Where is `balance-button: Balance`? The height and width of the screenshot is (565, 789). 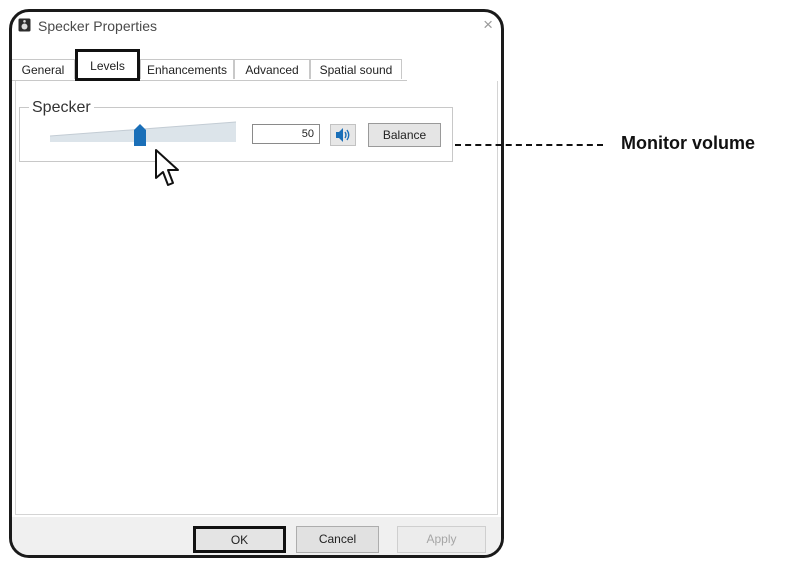
balance-button: Balance is located at coordinates (404, 135).